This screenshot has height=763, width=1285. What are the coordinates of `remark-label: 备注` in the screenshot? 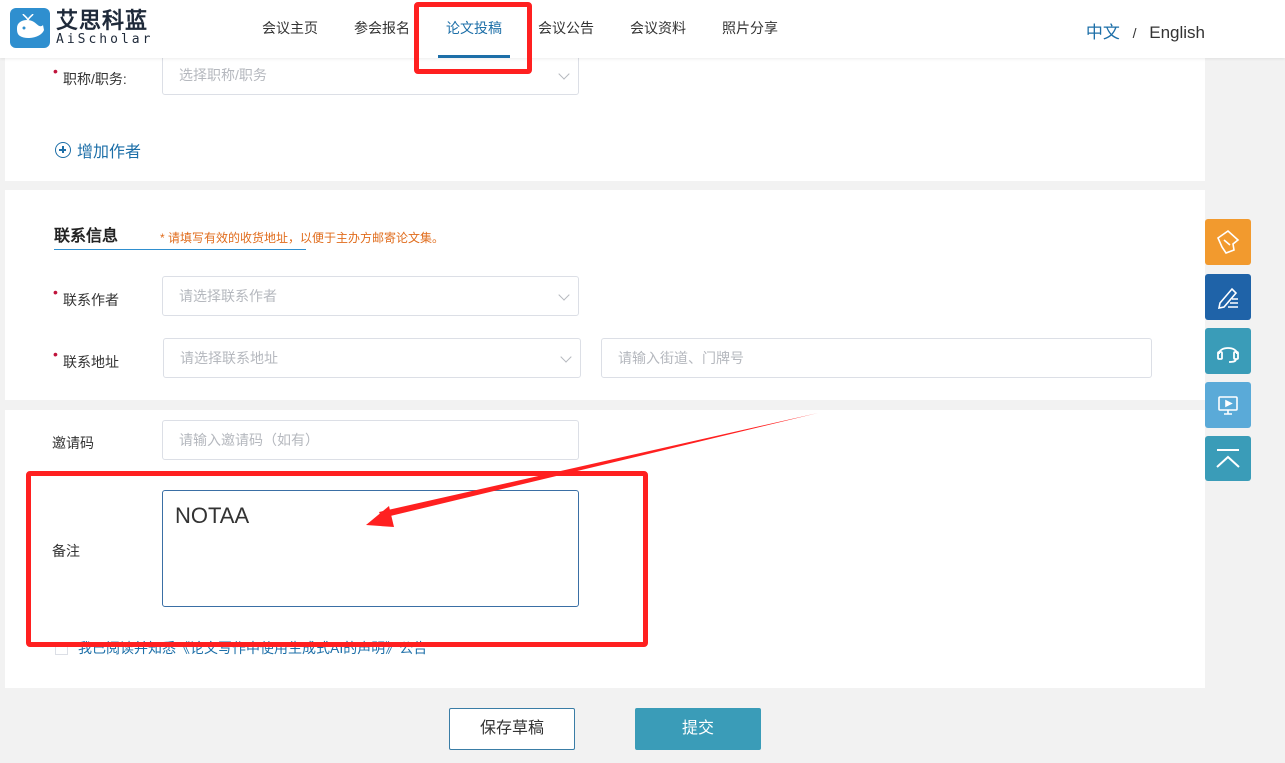 It's located at (66, 551).